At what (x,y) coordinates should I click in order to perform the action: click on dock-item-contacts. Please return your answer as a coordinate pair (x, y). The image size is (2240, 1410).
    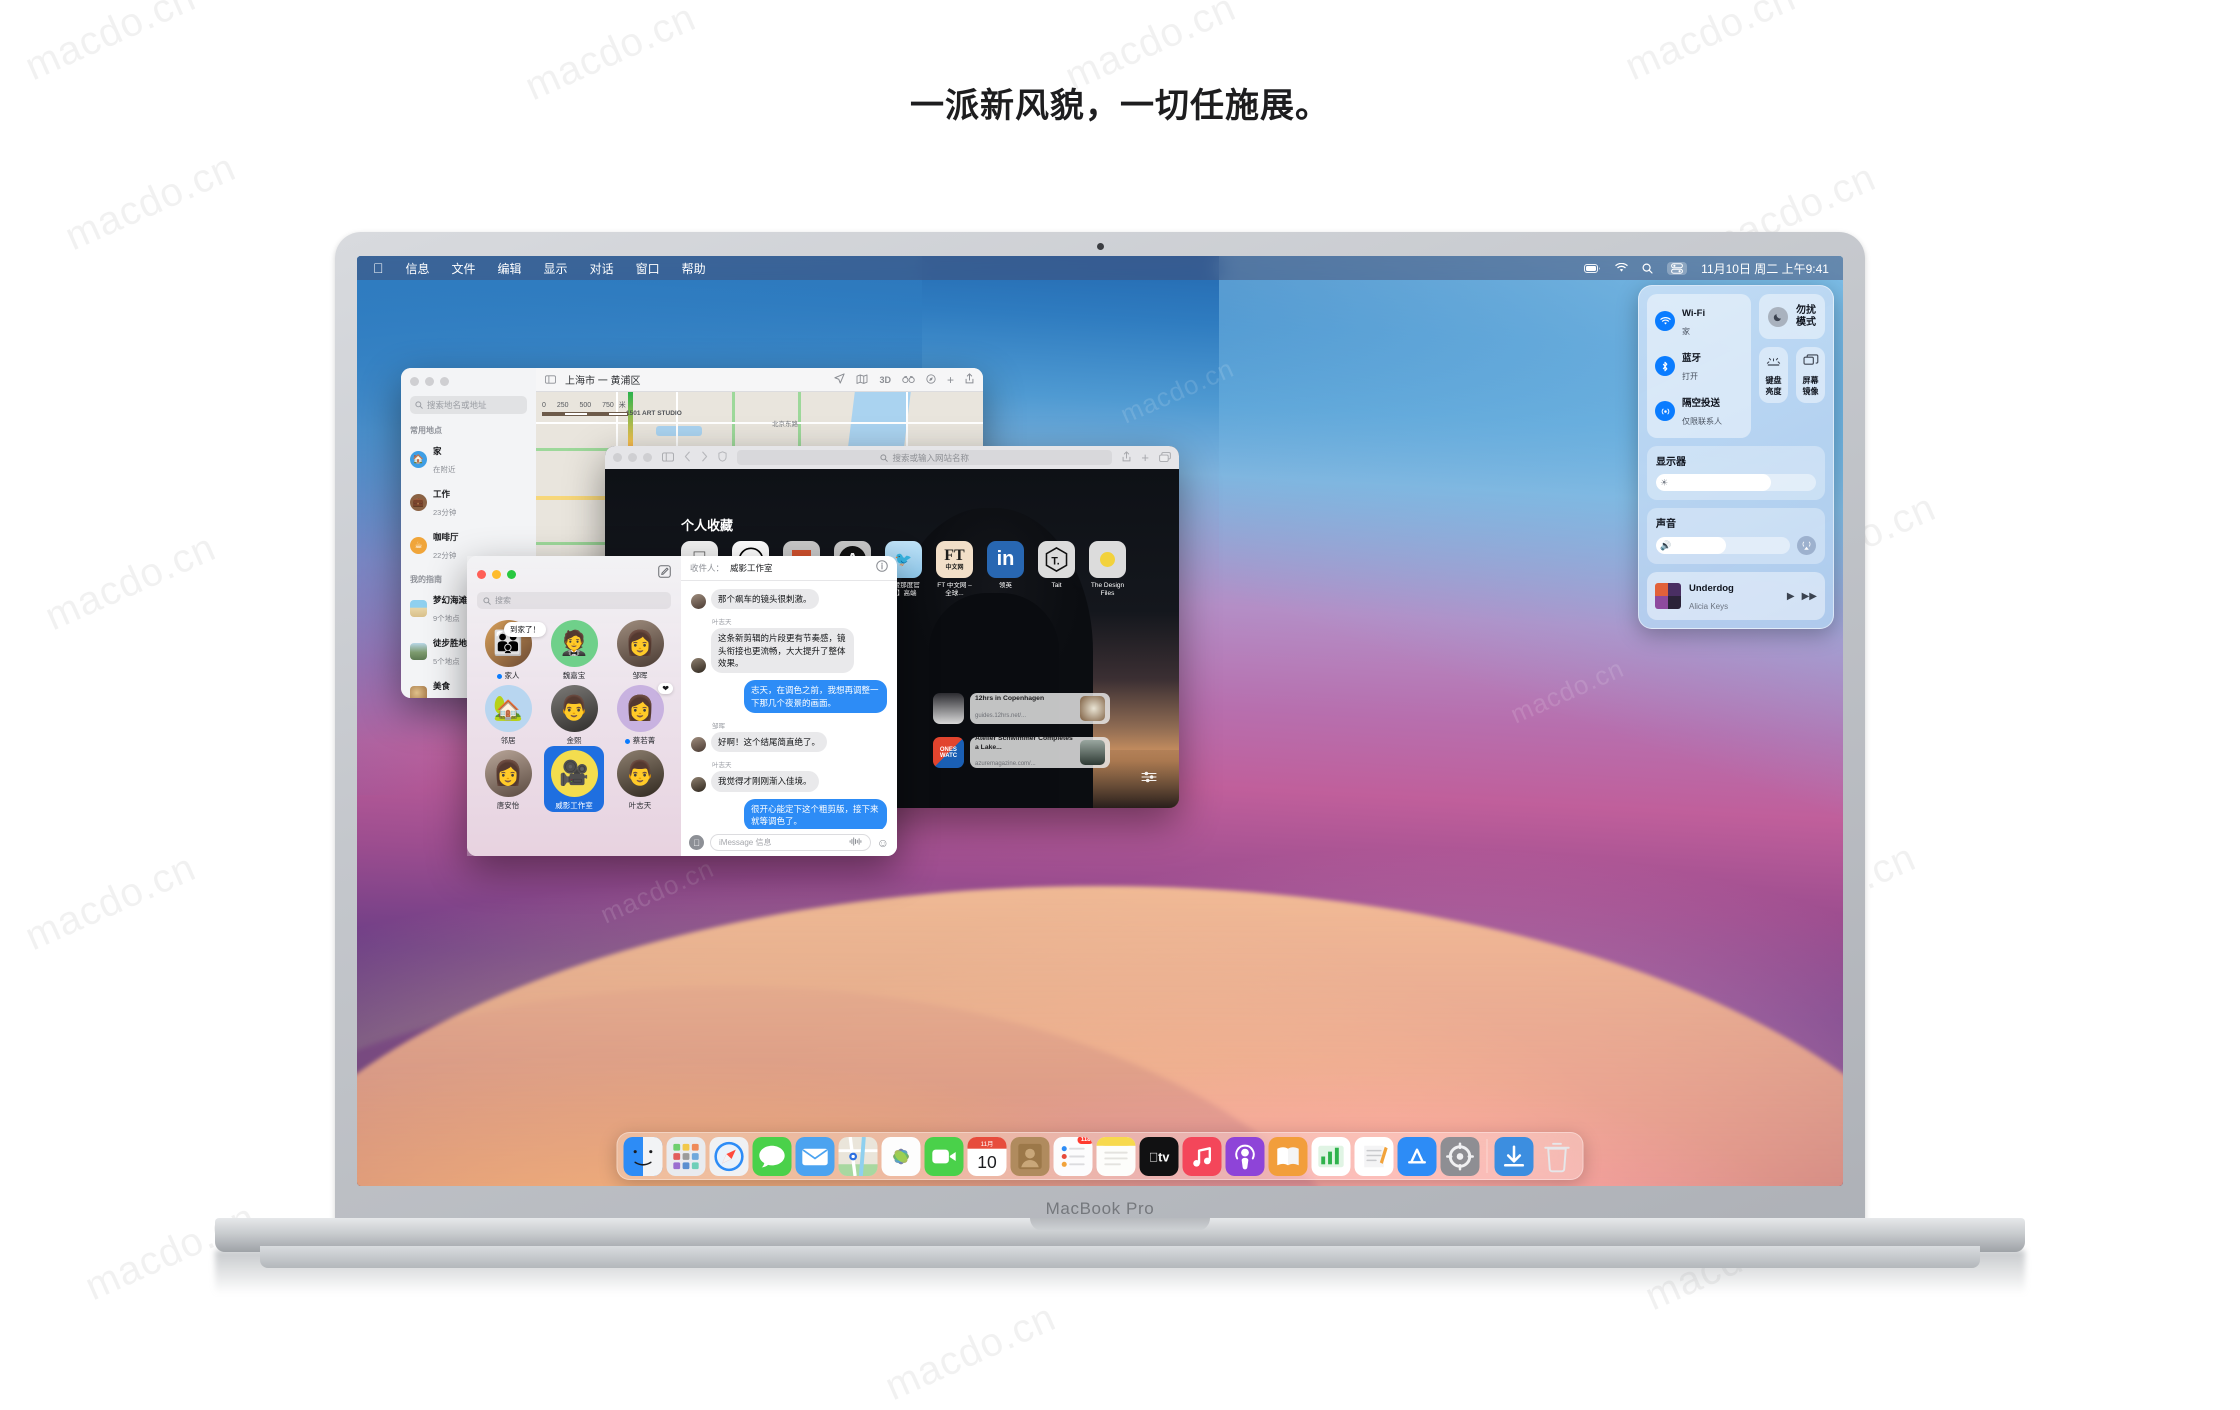
    Looking at the image, I should click on (1030, 1156).